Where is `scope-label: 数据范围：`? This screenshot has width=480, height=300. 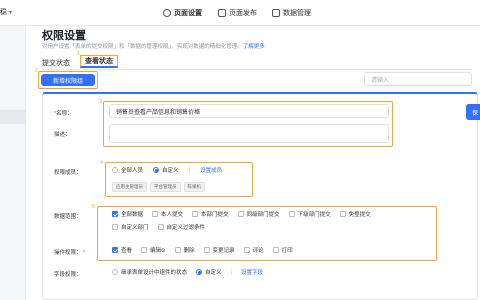
scope-label: 数据范围： is located at coordinates (68, 217).